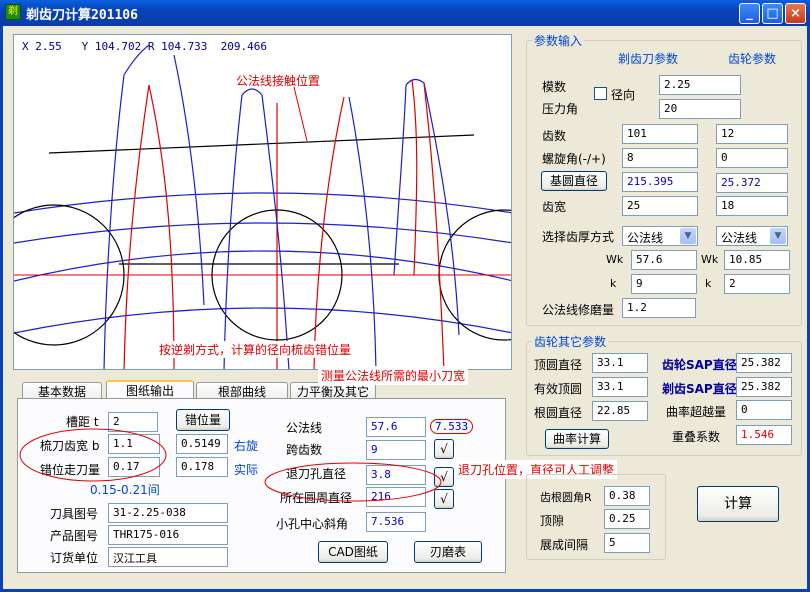  What do you see at coordinates (560, 109) in the screenshot?
I see `pressure-angle-label: 压力角` at bounding box center [560, 109].